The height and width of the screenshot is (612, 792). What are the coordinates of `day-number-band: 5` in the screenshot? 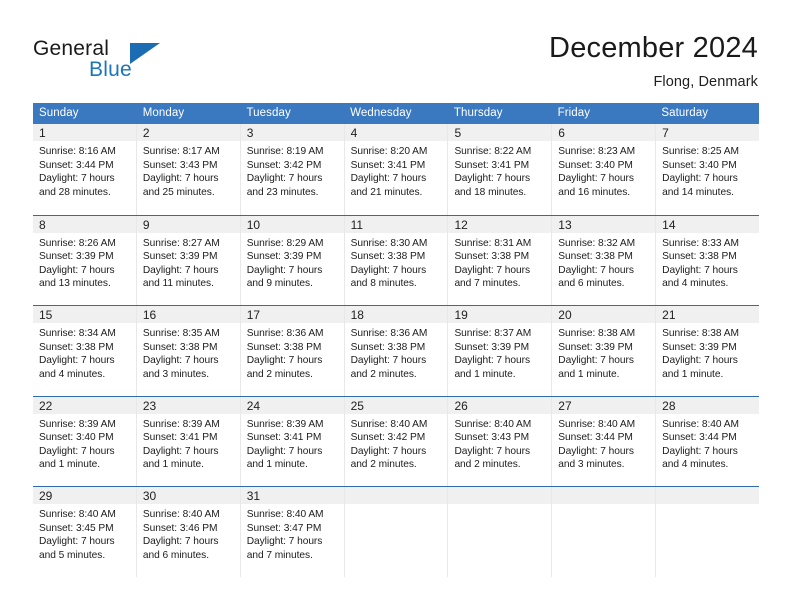 It's located at (500, 132).